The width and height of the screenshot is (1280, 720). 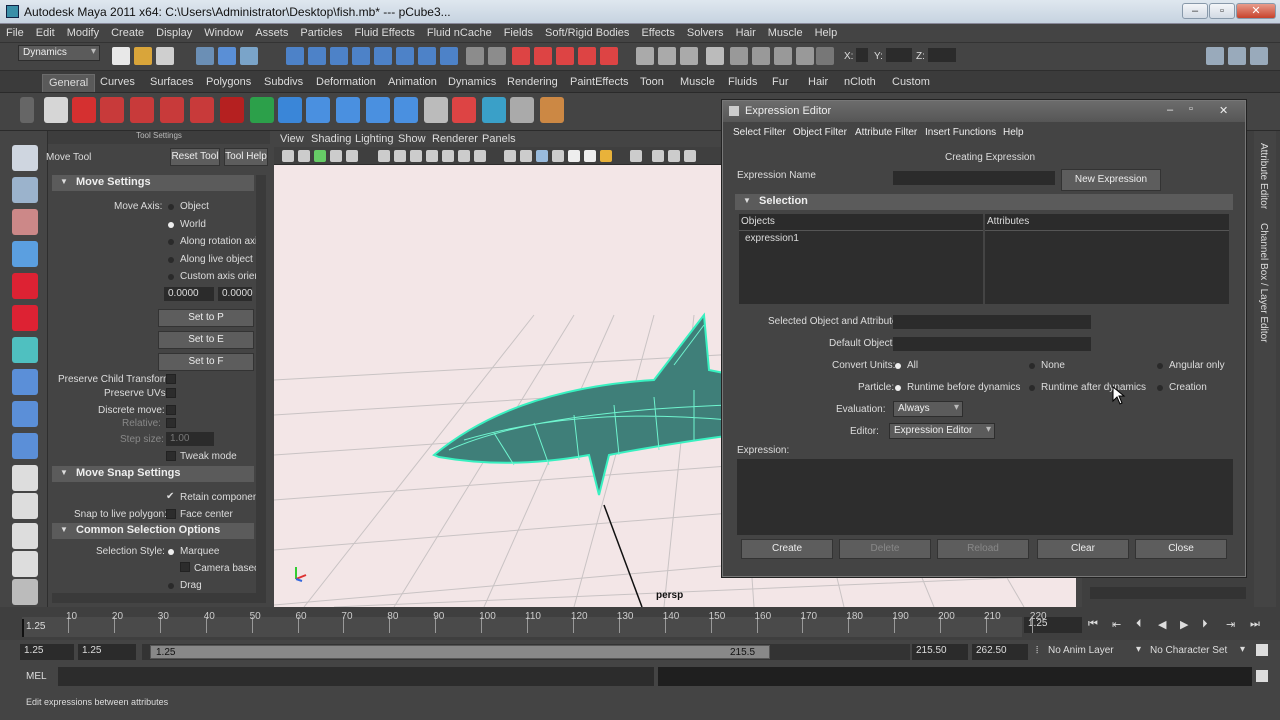 What do you see at coordinates (406, 110) in the screenshot?
I see `plane-icon` at bounding box center [406, 110].